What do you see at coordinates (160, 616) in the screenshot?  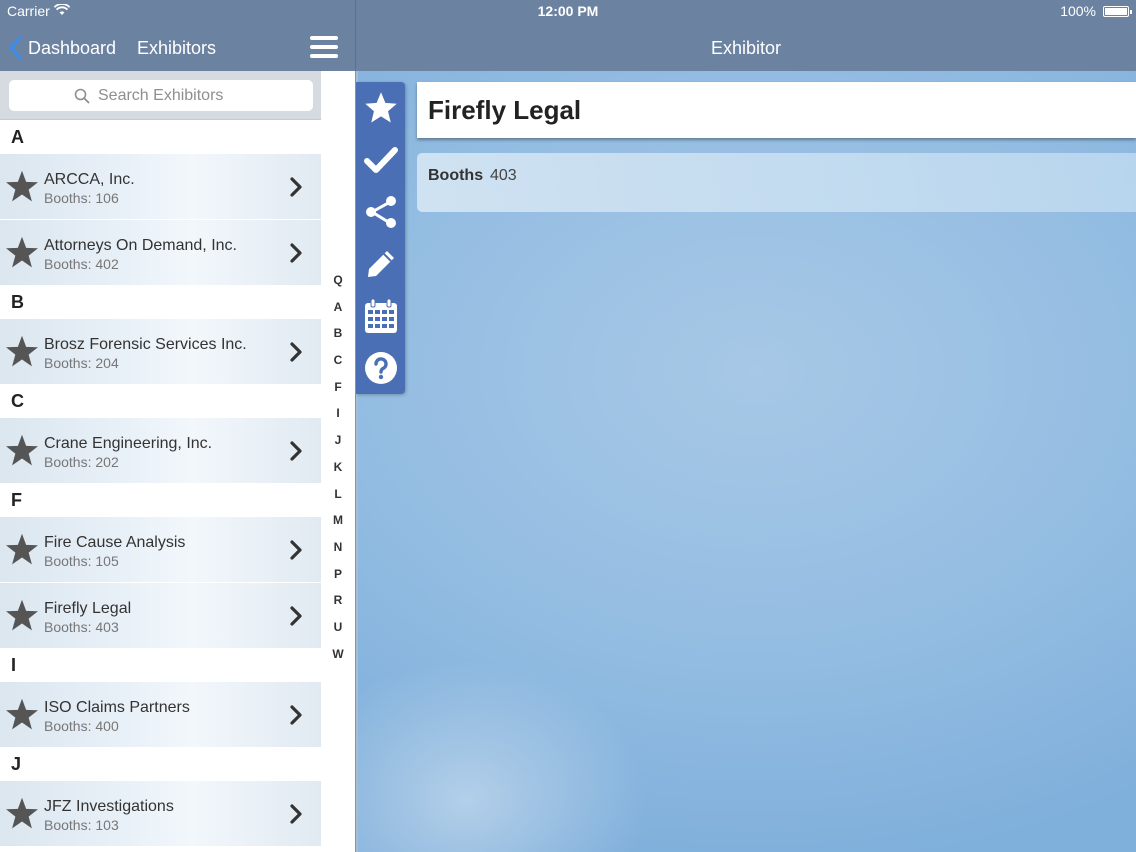 I see `exhibitor-row: Firefly Legal Booths: 403` at bounding box center [160, 616].